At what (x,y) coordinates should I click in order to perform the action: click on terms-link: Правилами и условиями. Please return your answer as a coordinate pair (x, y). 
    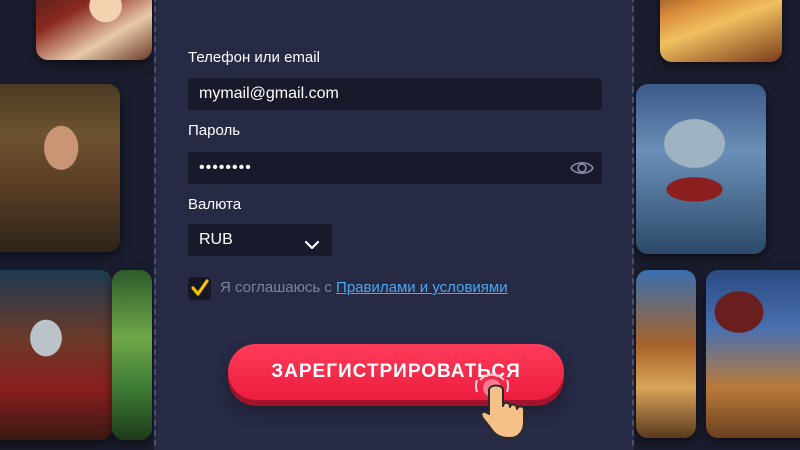
    Looking at the image, I should click on (422, 287).